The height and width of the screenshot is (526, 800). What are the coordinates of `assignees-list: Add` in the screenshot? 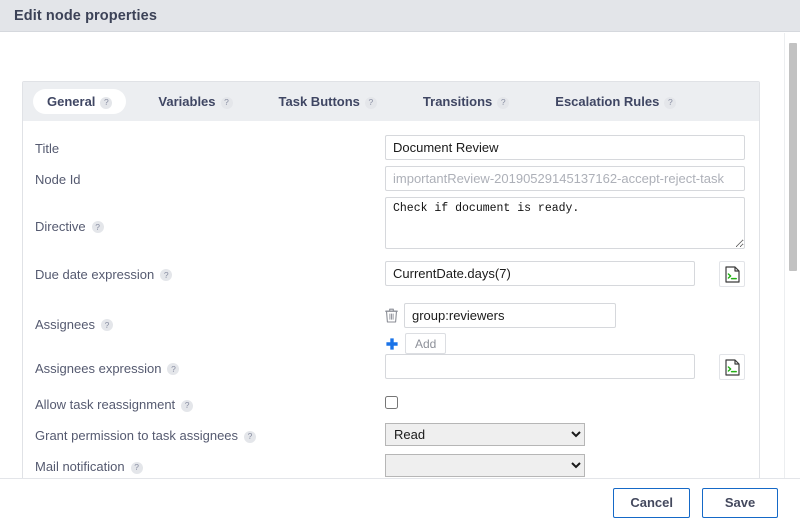 It's located at (500, 328).